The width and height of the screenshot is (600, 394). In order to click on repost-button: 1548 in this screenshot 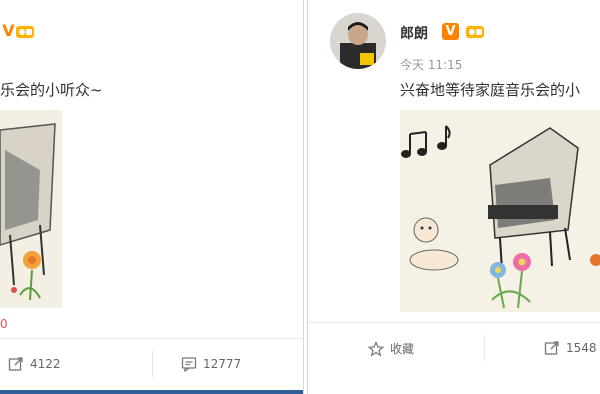, I will do `click(570, 348)`.